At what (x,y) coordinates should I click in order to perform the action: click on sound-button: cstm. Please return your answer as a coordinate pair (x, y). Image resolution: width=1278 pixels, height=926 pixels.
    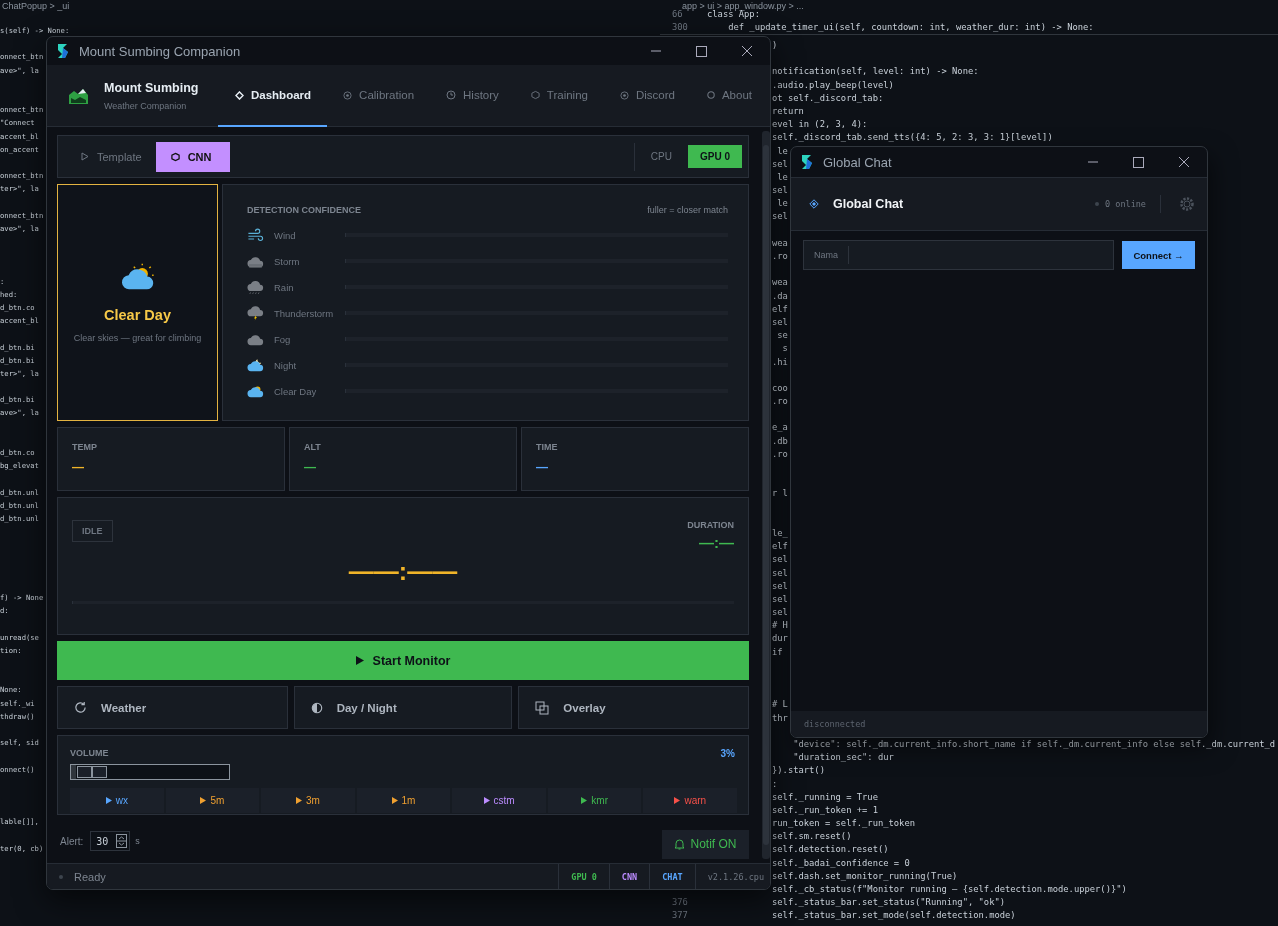
    Looking at the image, I should click on (499, 800).